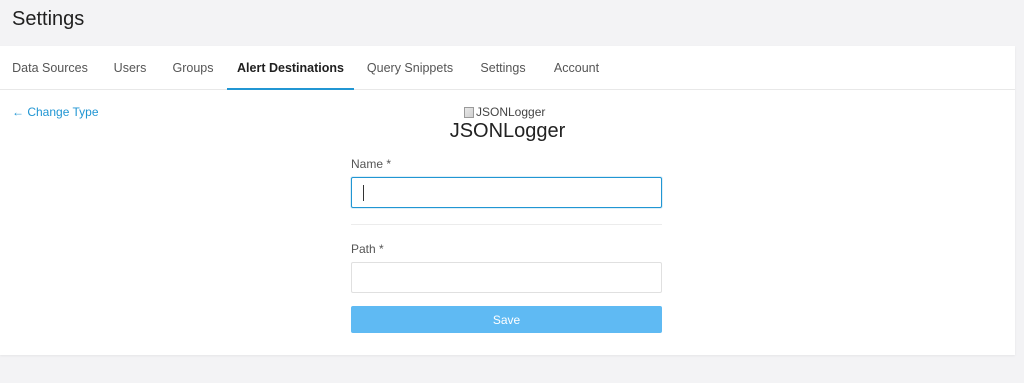  What do you see at coordinates (506, 224) in the screenshot?
I see `form-divider` at bounding box center [506, 224].